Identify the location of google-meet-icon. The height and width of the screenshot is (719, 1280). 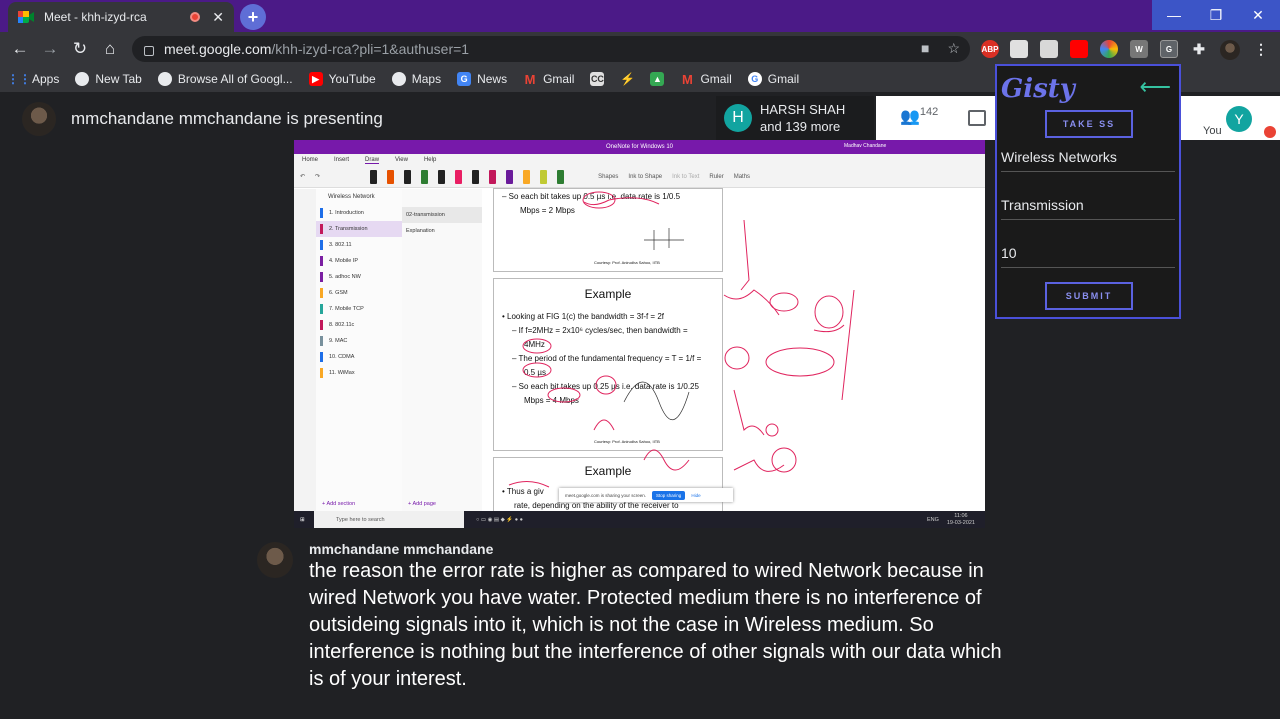
(26, 17).